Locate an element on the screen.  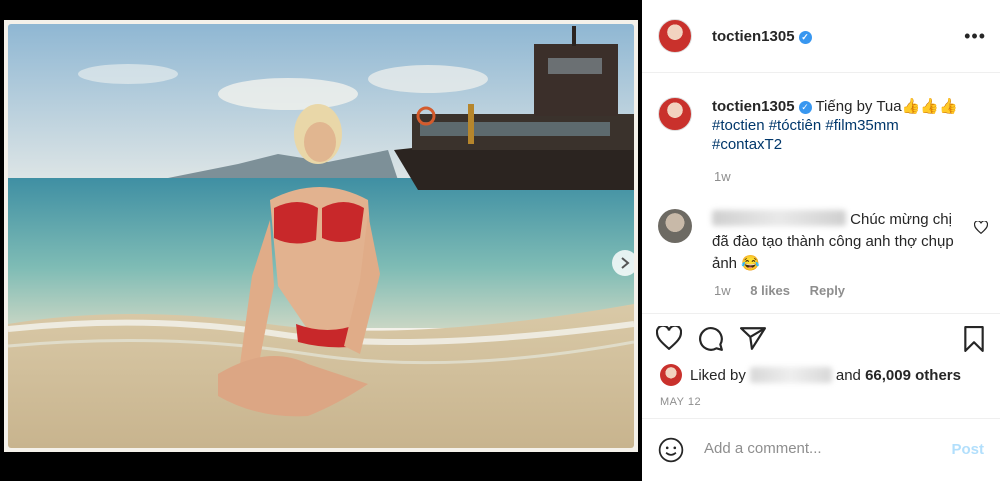
next-photo-button is located at coordinates (623, 263).